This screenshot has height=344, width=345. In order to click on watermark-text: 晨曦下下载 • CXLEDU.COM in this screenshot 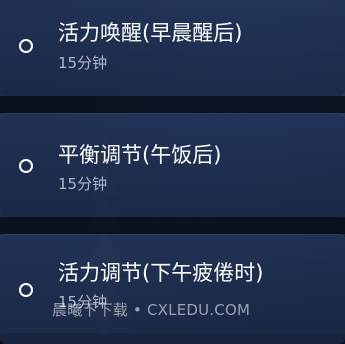, I will do `click(151, 310)`.